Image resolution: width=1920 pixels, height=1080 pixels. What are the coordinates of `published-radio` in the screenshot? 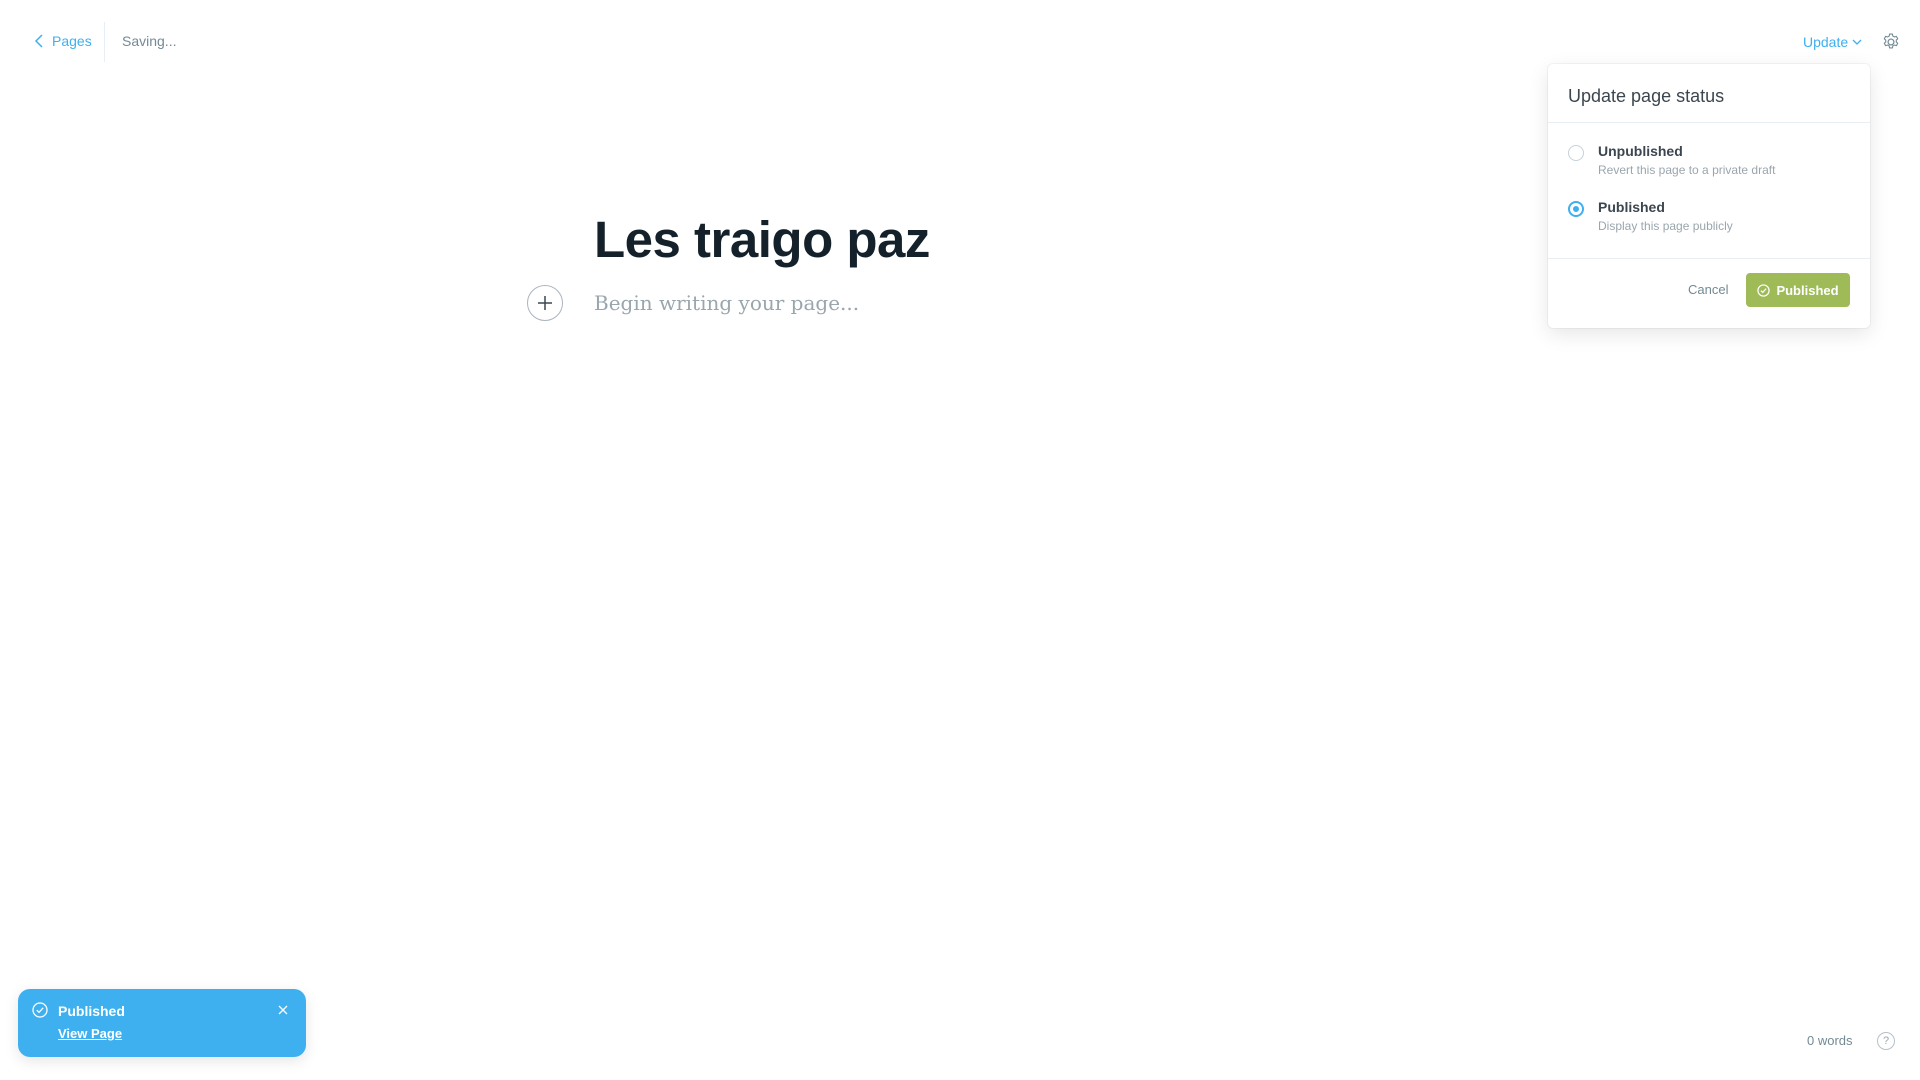 It's located at (1576, 209).